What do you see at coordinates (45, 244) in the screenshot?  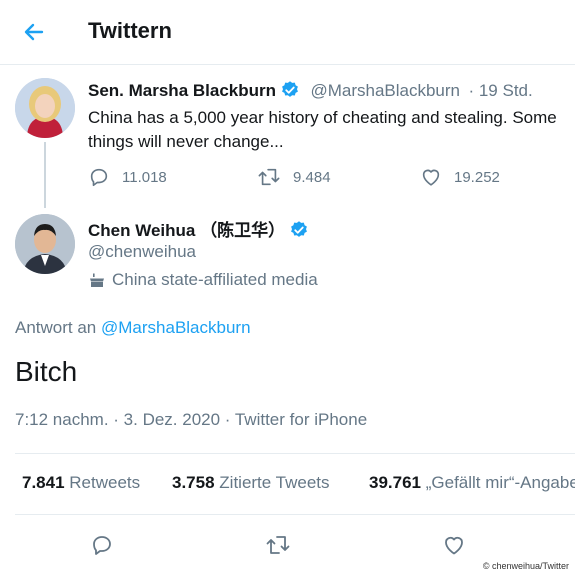 I see `avatar-chen-weihua` at bounding box center [45, 244].